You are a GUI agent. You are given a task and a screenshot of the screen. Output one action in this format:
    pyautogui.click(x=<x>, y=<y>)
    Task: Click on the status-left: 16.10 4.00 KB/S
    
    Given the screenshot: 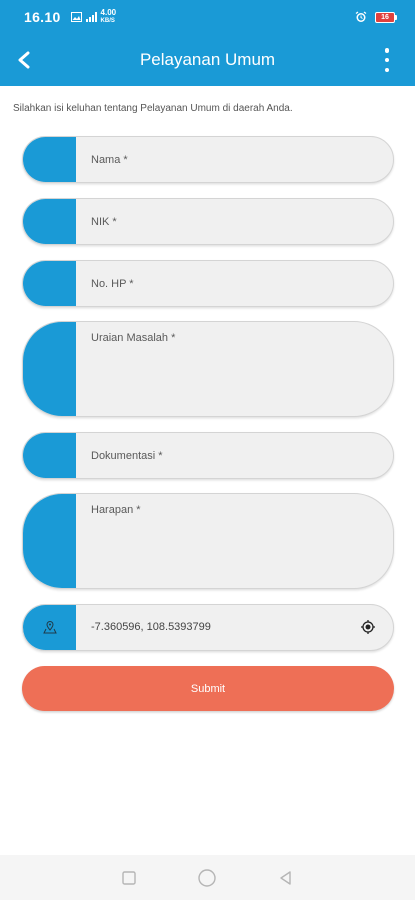 What is the action you would take?
    pyautogui.click(x=70, y=17)
    